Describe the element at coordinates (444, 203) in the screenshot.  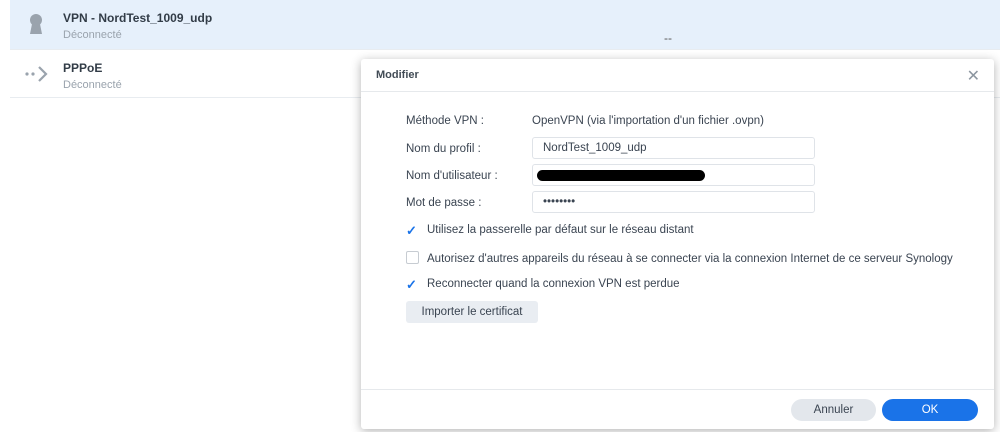
I see `password-label: Mot de passe :` at that location.